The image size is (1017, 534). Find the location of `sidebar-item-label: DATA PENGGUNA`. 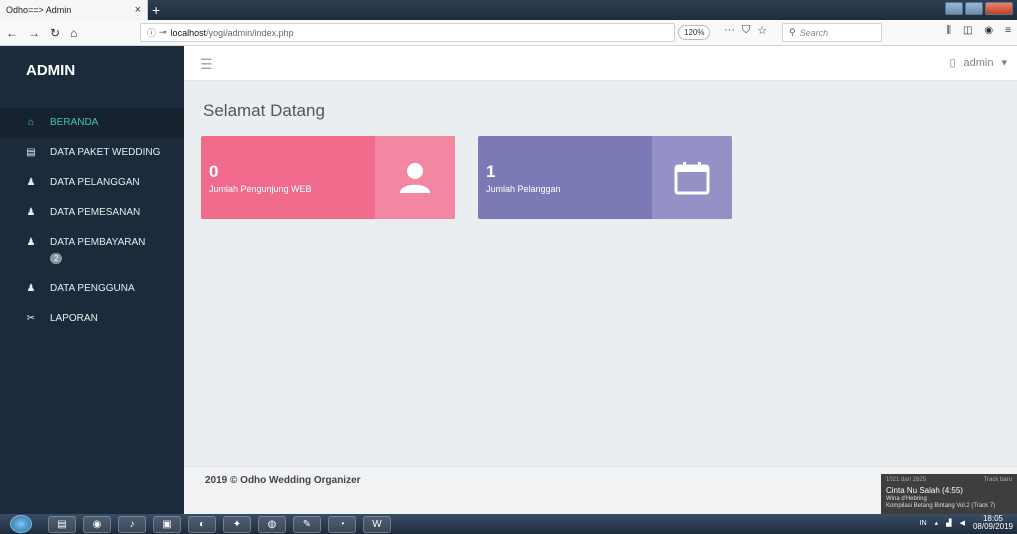

sidebar-item-label: DATA PENGGUNA is located at coordinates (92, 288).